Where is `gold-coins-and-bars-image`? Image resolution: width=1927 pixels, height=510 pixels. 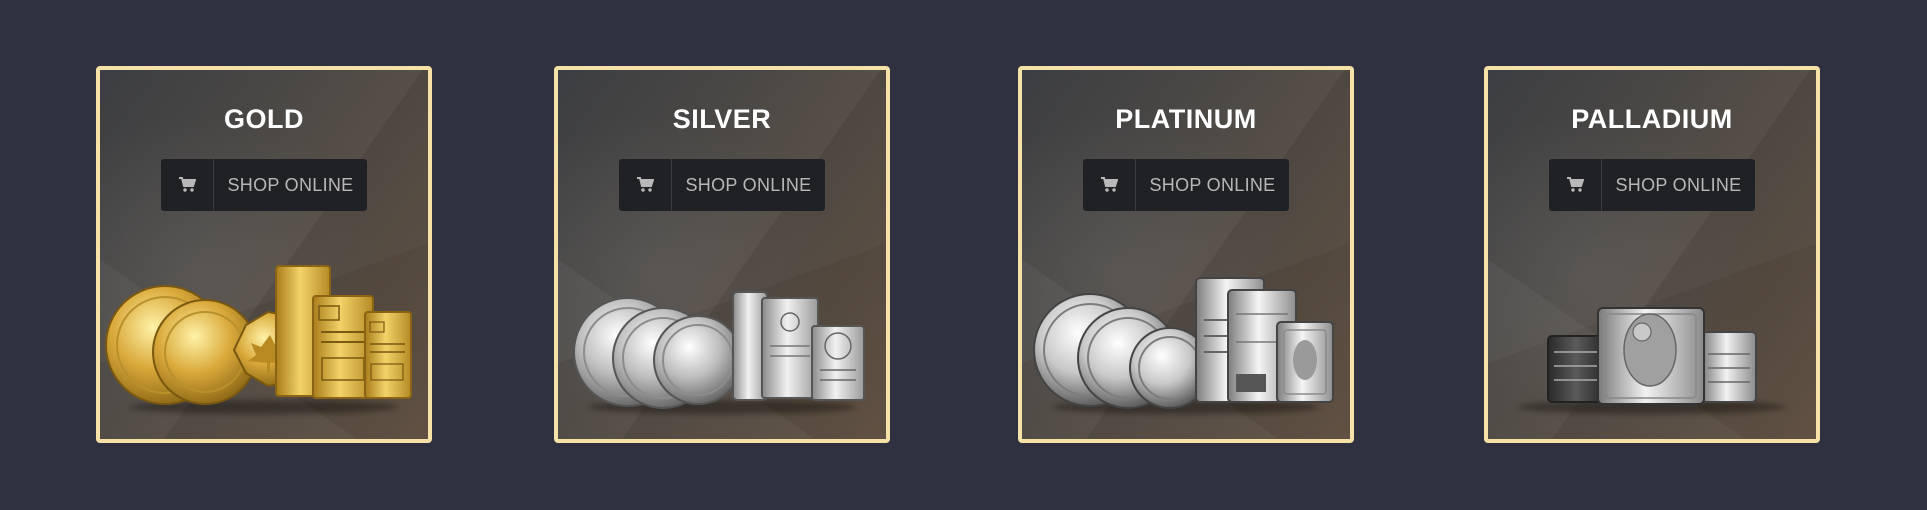
gold-coins-and-bars-image is located at coordinates (258, 335).